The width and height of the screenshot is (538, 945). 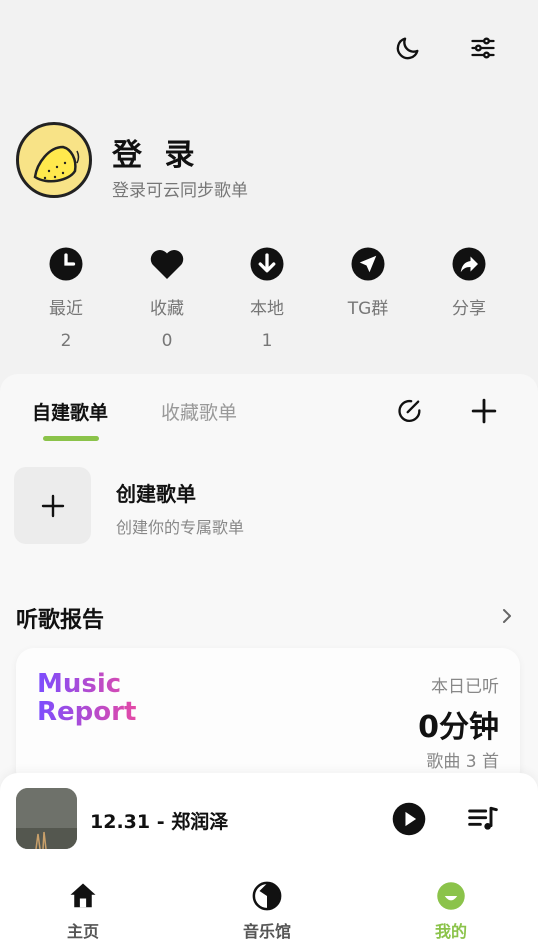 I want to click on download-icon, so click(x=267, y=264).